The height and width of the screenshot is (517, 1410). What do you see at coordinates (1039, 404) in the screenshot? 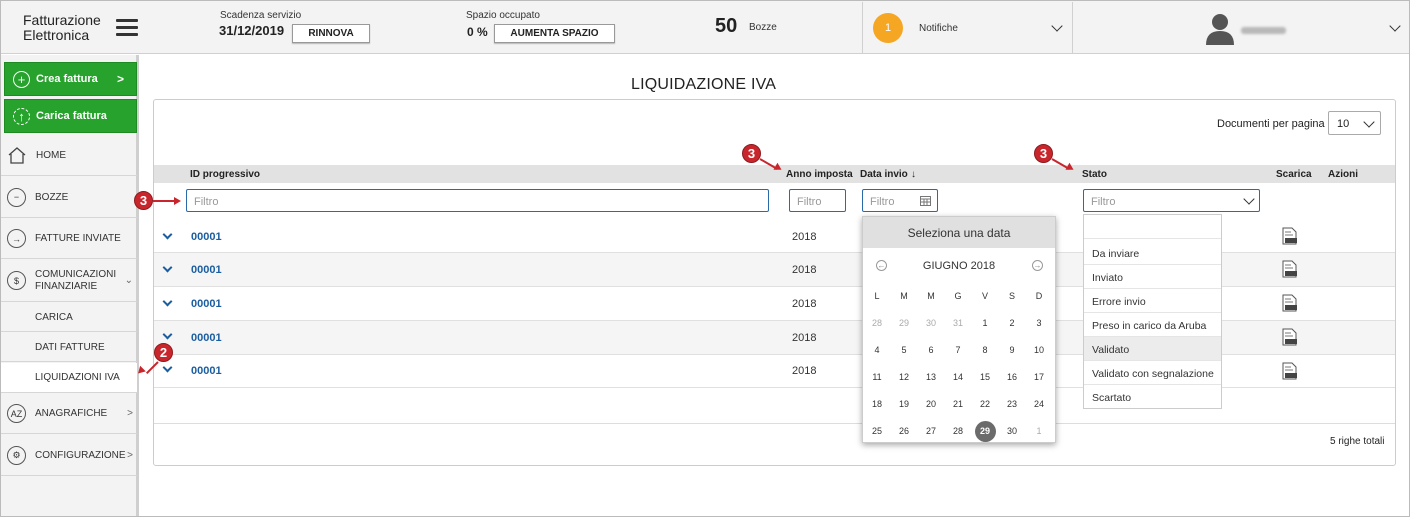
I see `calendar-day: 24` at bounding box center [1039, 404].